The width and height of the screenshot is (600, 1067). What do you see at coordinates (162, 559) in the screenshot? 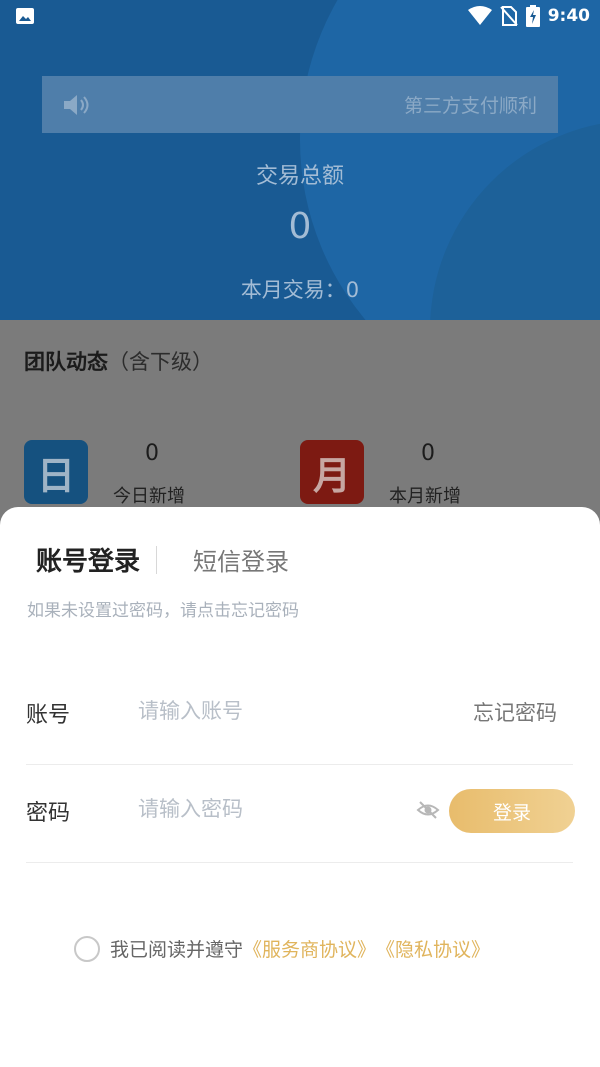
I see `login-tabs: 账号登录 短信登录` at bounding box center [162, 559].